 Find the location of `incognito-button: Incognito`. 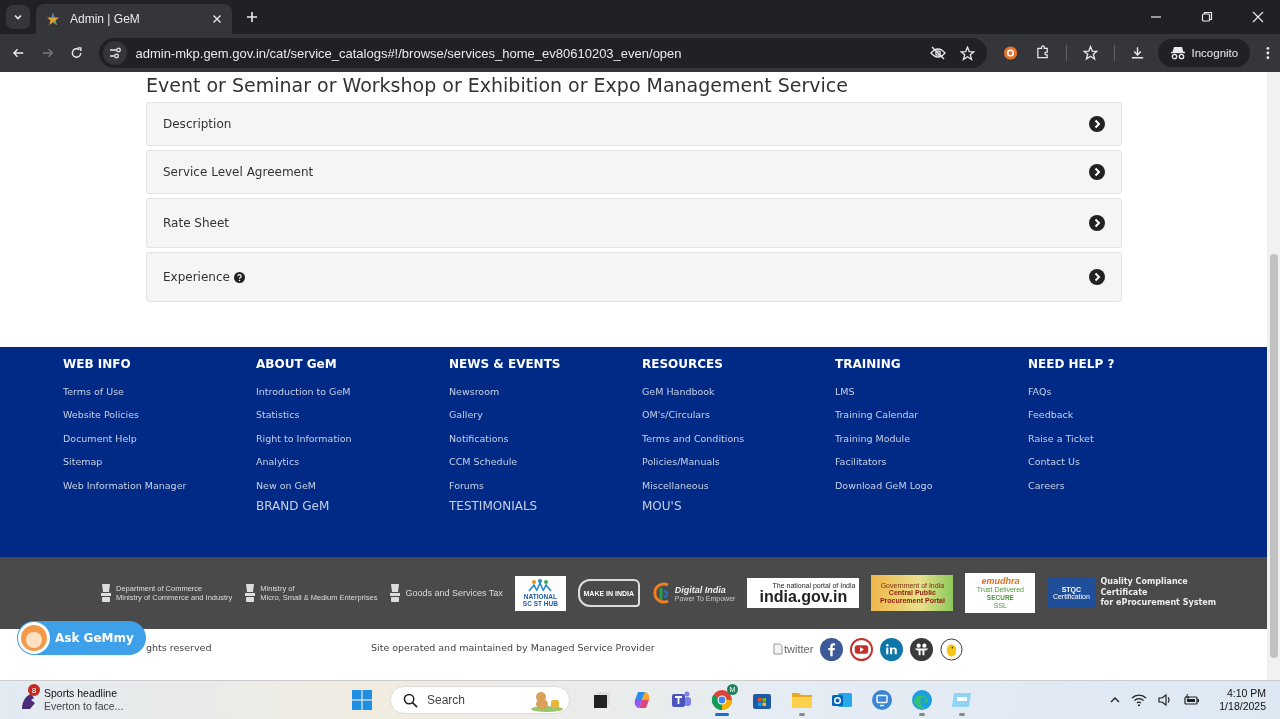

incognito-button: Incognito is located at coordinates (1204, 53).